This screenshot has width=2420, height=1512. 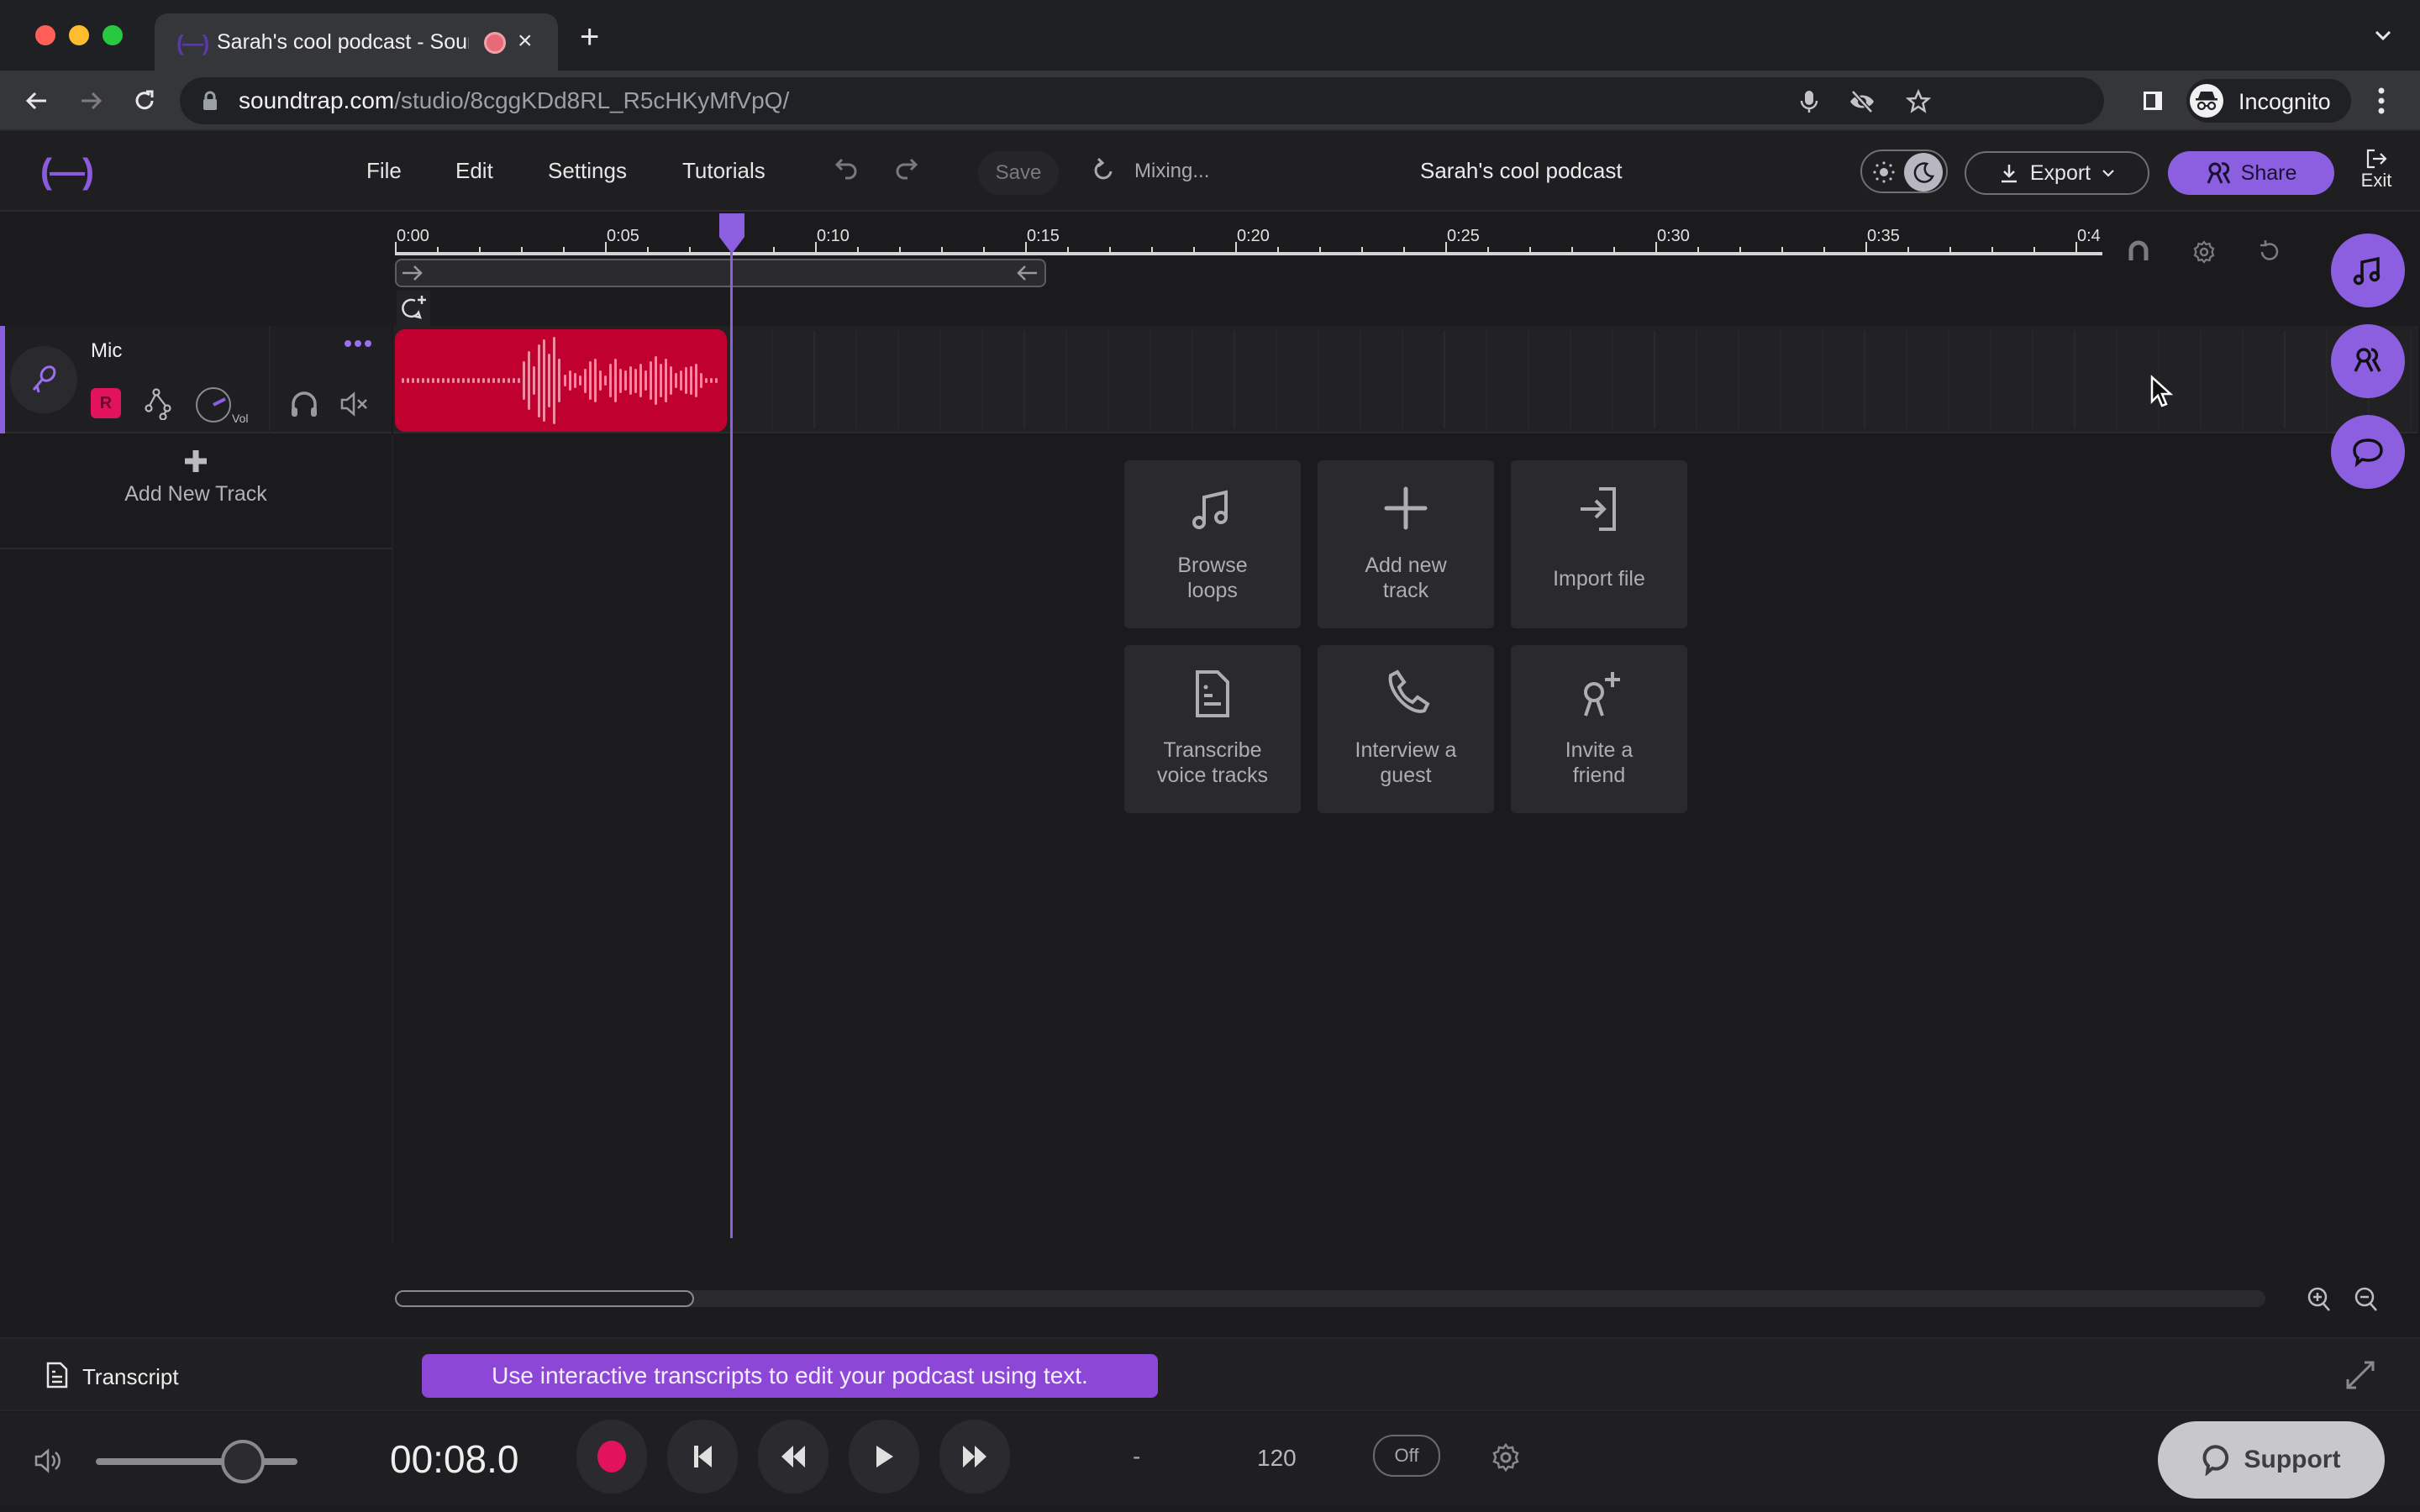 What do you see at coordinates (107, 351) in the screenshot?
I see `track-name: Mic` at bounding box center [107, 351].